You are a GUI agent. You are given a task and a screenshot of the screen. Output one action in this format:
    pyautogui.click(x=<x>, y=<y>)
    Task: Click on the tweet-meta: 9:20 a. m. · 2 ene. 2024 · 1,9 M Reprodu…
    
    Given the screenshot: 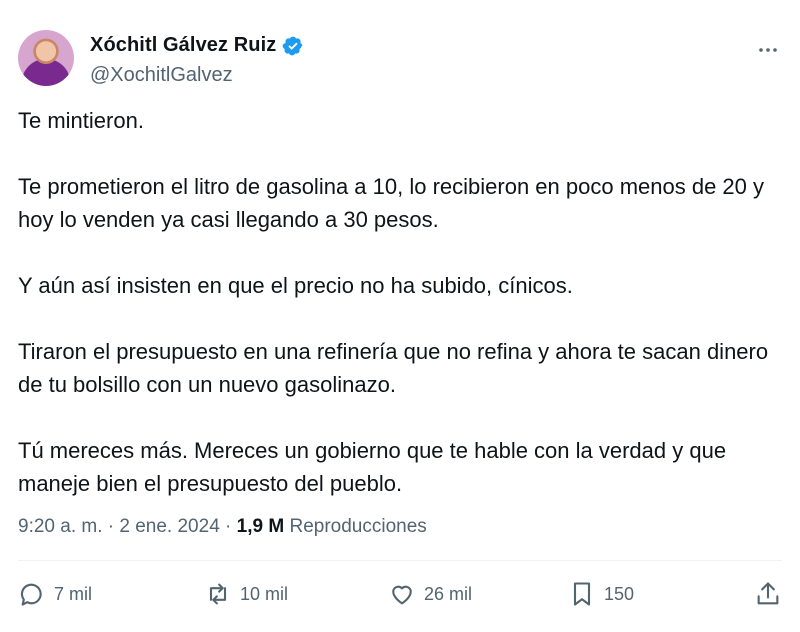 What is the action you would take?
    pyautogui.click(x=222, y=527)
    